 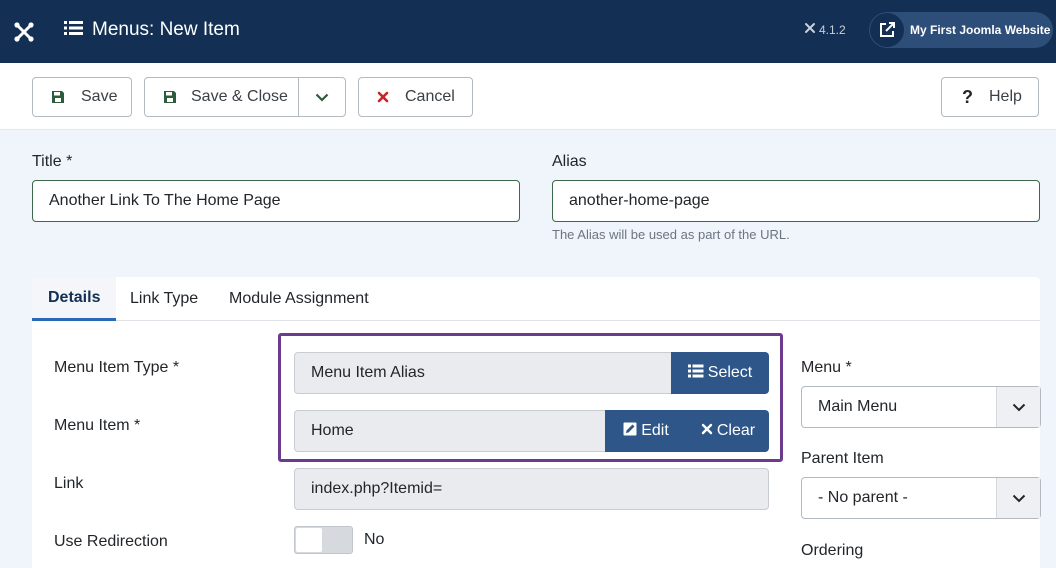 I want to click on tab-bar: Details Link Type Module Assignment, so click(x=536, y=299).